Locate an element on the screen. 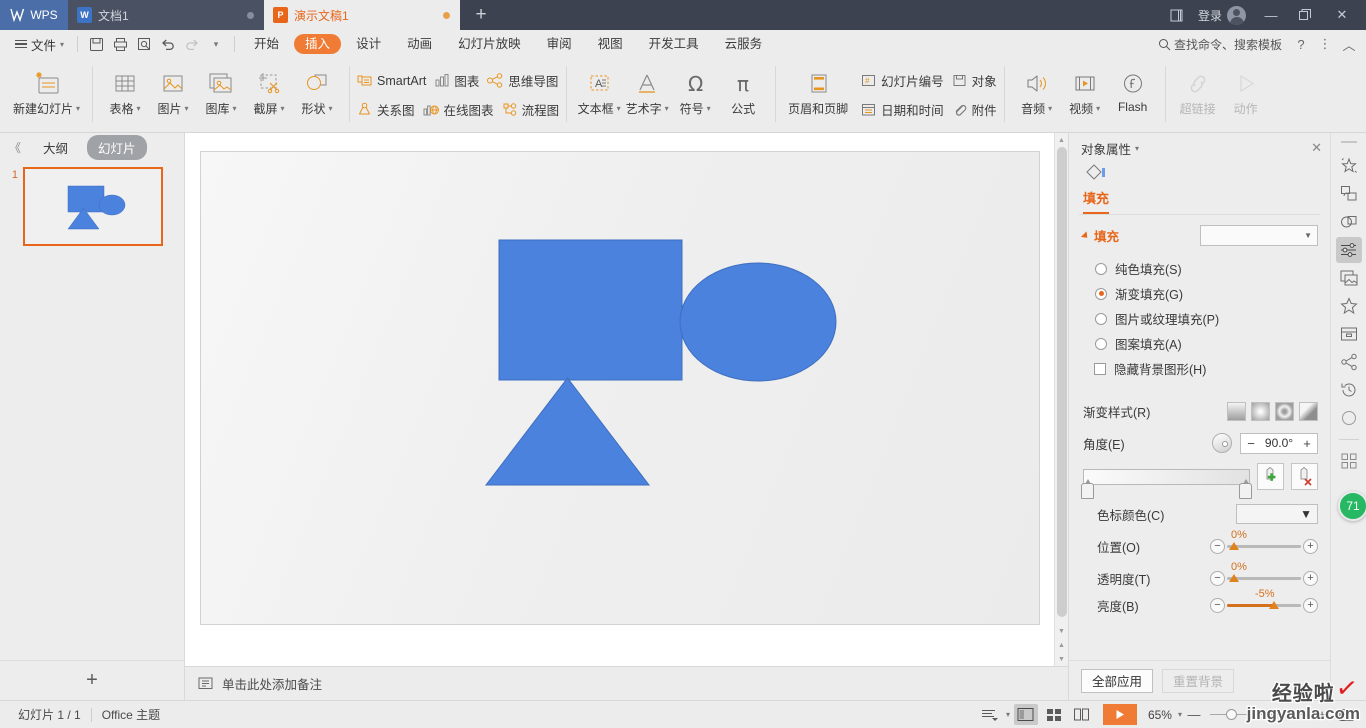 This screenshot has width=1366, height=728. remove-gradient-stop-button is located at coordinates (1304, 476).